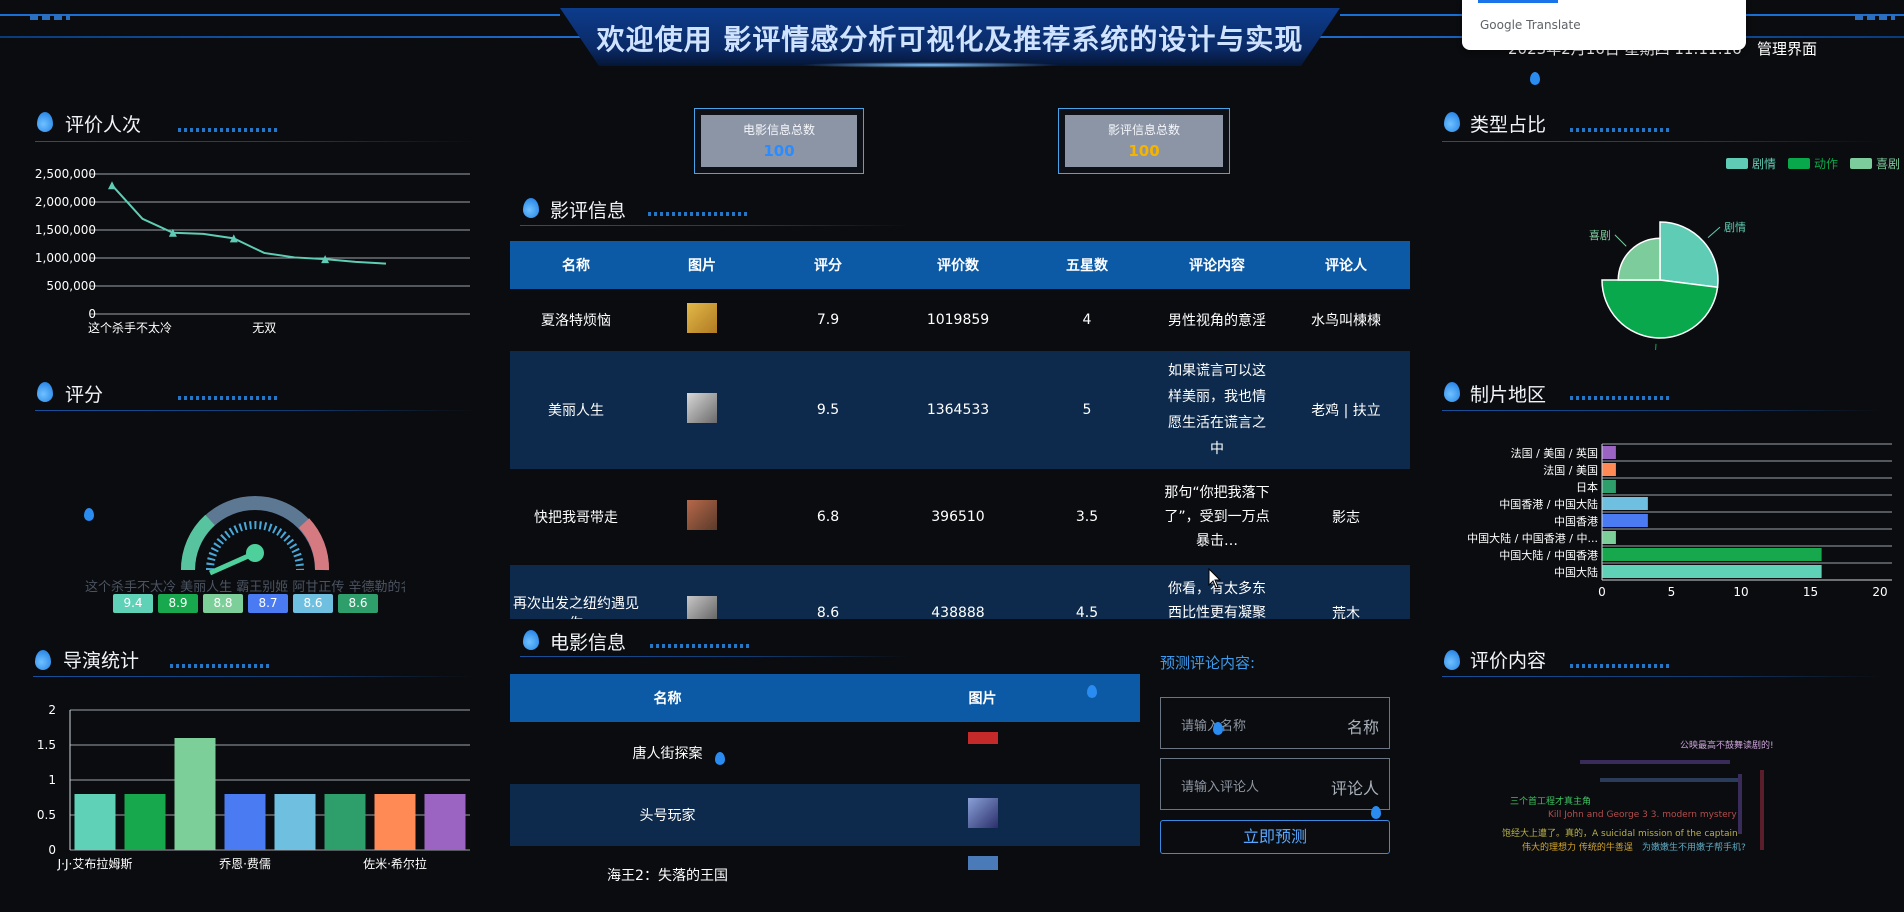  What do you see at coordinates (300, 37) in the screenshot?
I see `header-sub-line-left` at bounding box center [300, 37].